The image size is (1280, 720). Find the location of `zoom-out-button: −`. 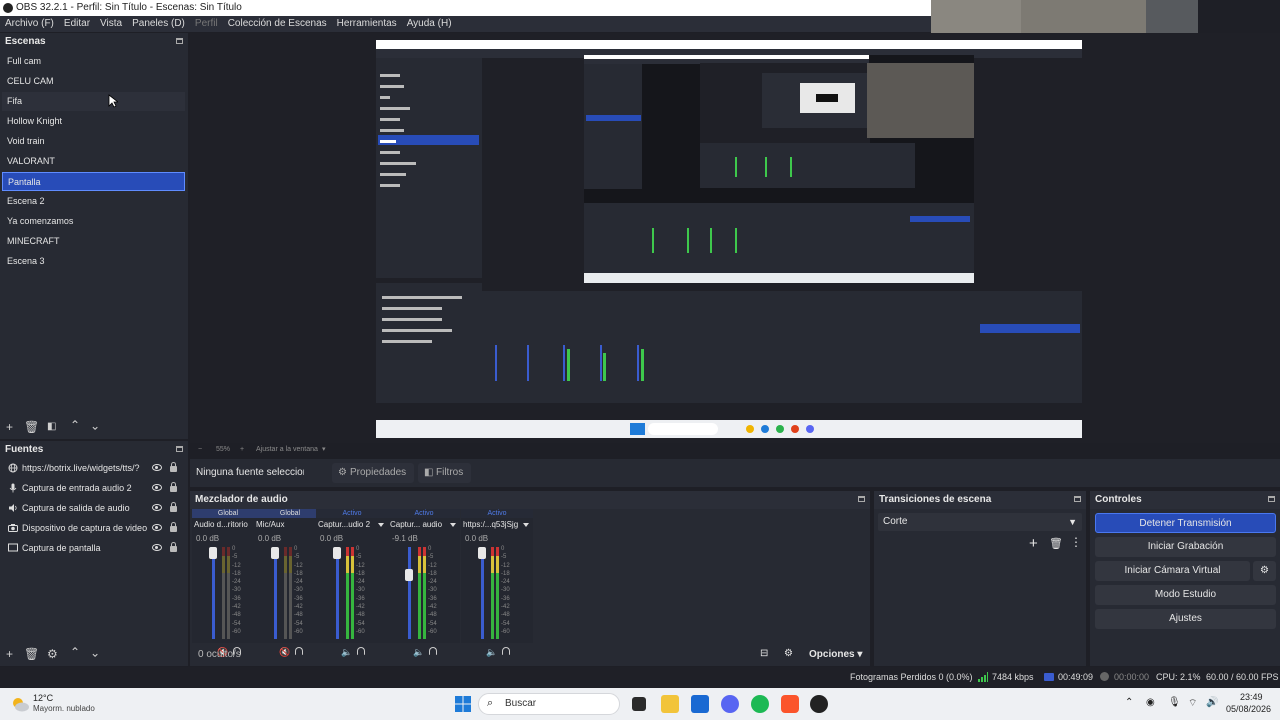

zoom-out-button: − is located at coordinates (200, 450).